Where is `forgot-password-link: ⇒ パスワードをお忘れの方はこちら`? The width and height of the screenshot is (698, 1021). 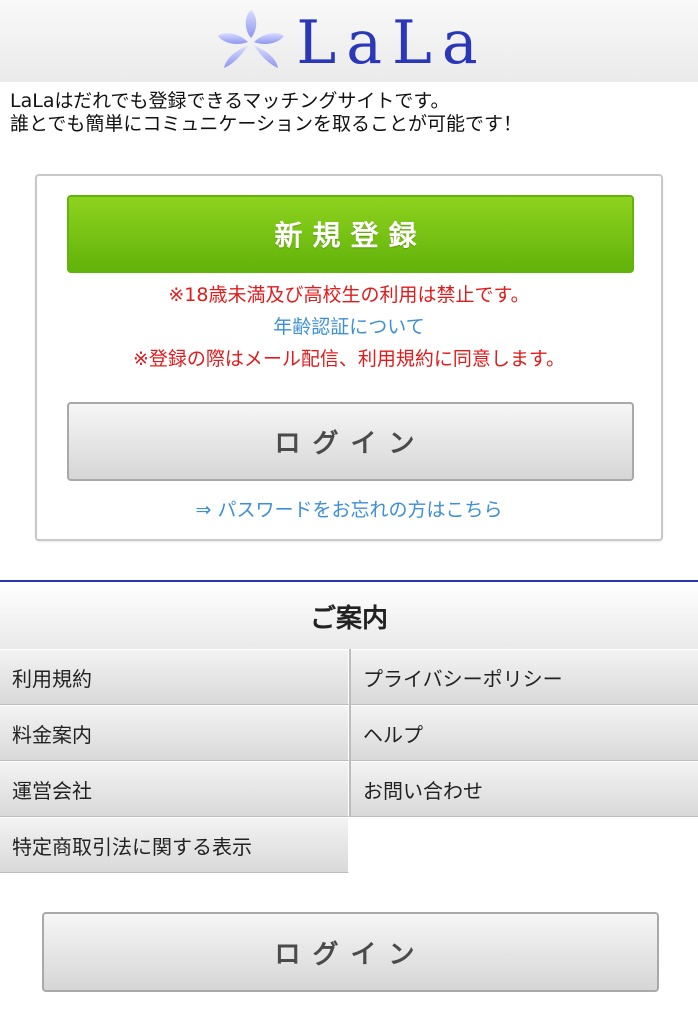 forgot-password-link: ⇒ パスワードをお忘れの方はこちら is located at coordinates (349, 510).